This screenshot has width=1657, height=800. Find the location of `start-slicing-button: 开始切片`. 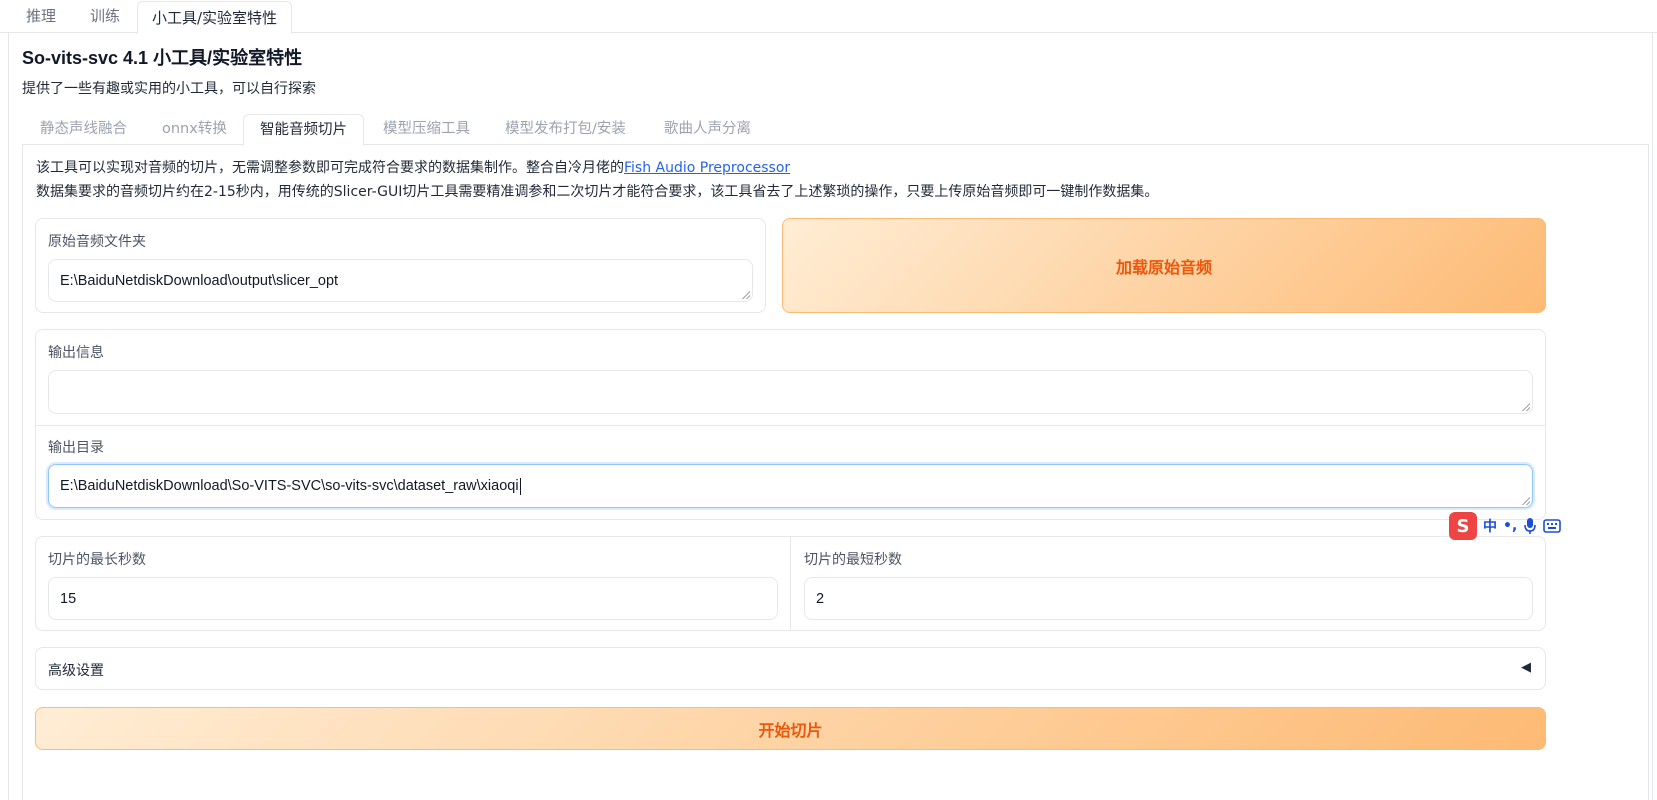

start-slicing-button: 开始切片 is located at coordinates (790, 728).